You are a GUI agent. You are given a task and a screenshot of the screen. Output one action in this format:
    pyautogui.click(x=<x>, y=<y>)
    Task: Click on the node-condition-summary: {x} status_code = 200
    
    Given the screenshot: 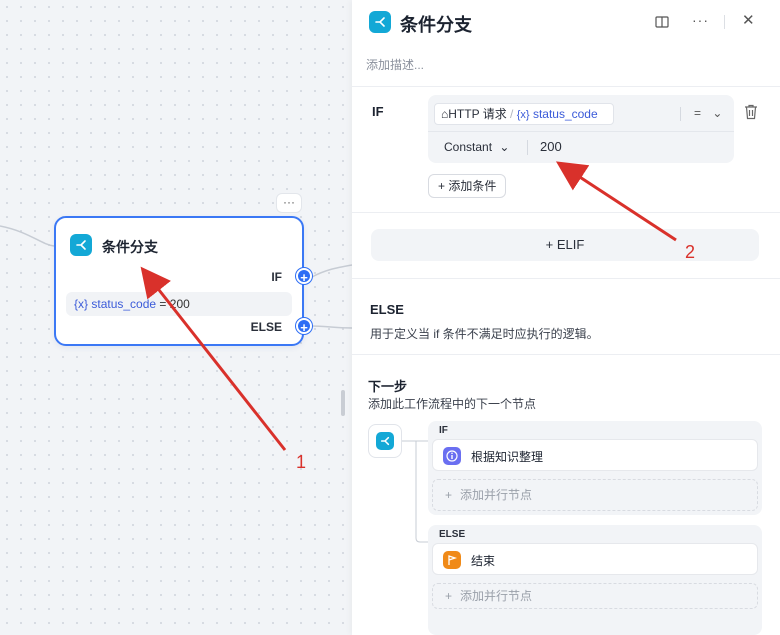 What is the action you would take?
    pyautogui.click(x=179, y=304)
    